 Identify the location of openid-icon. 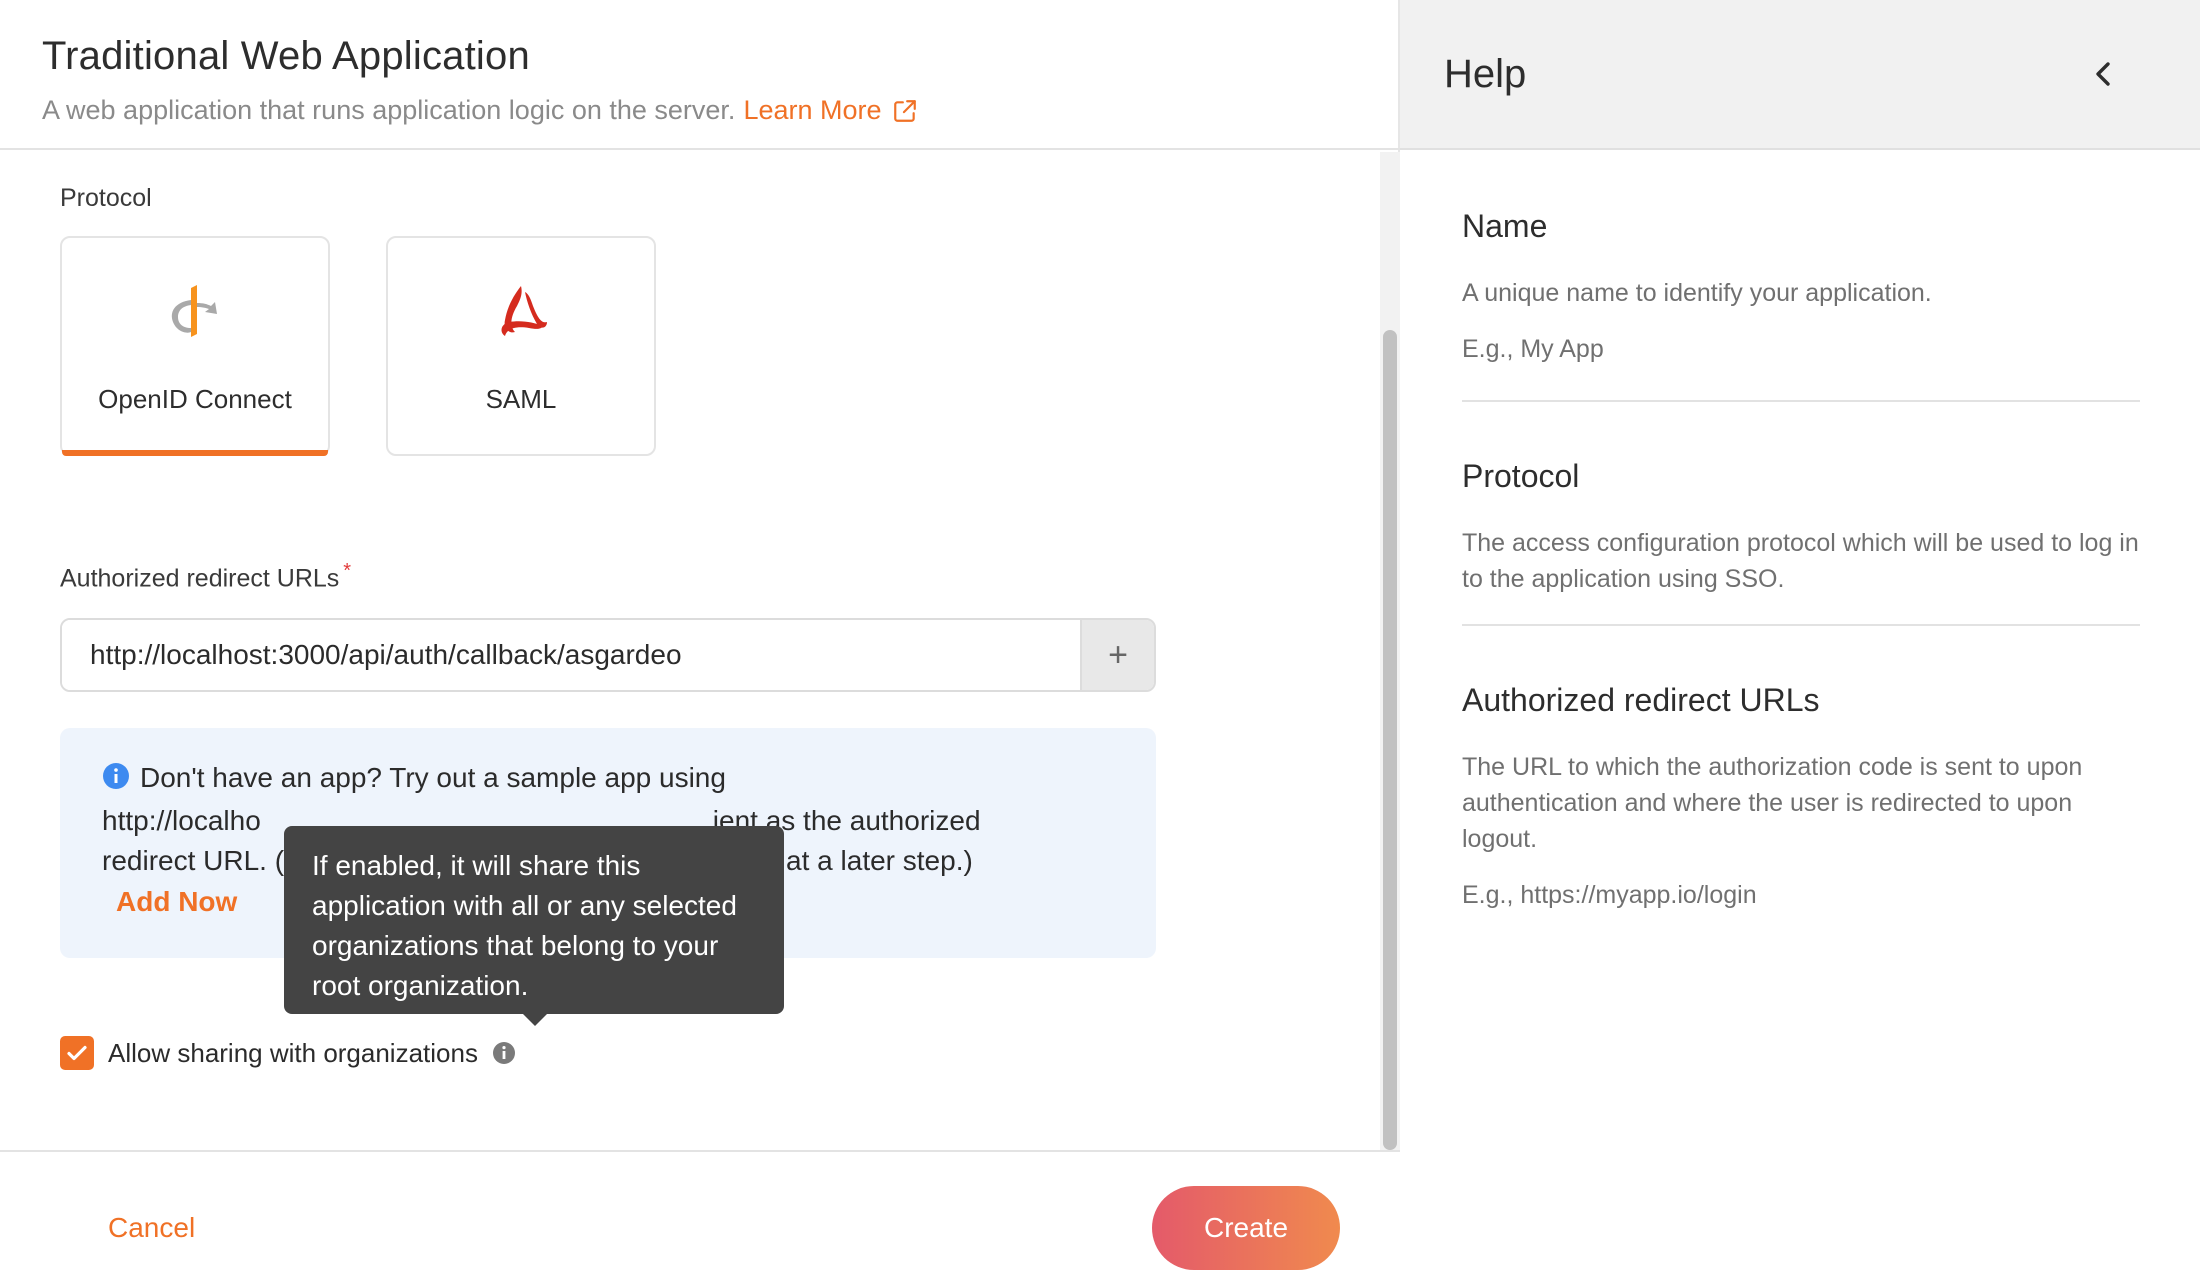
(195, 312).